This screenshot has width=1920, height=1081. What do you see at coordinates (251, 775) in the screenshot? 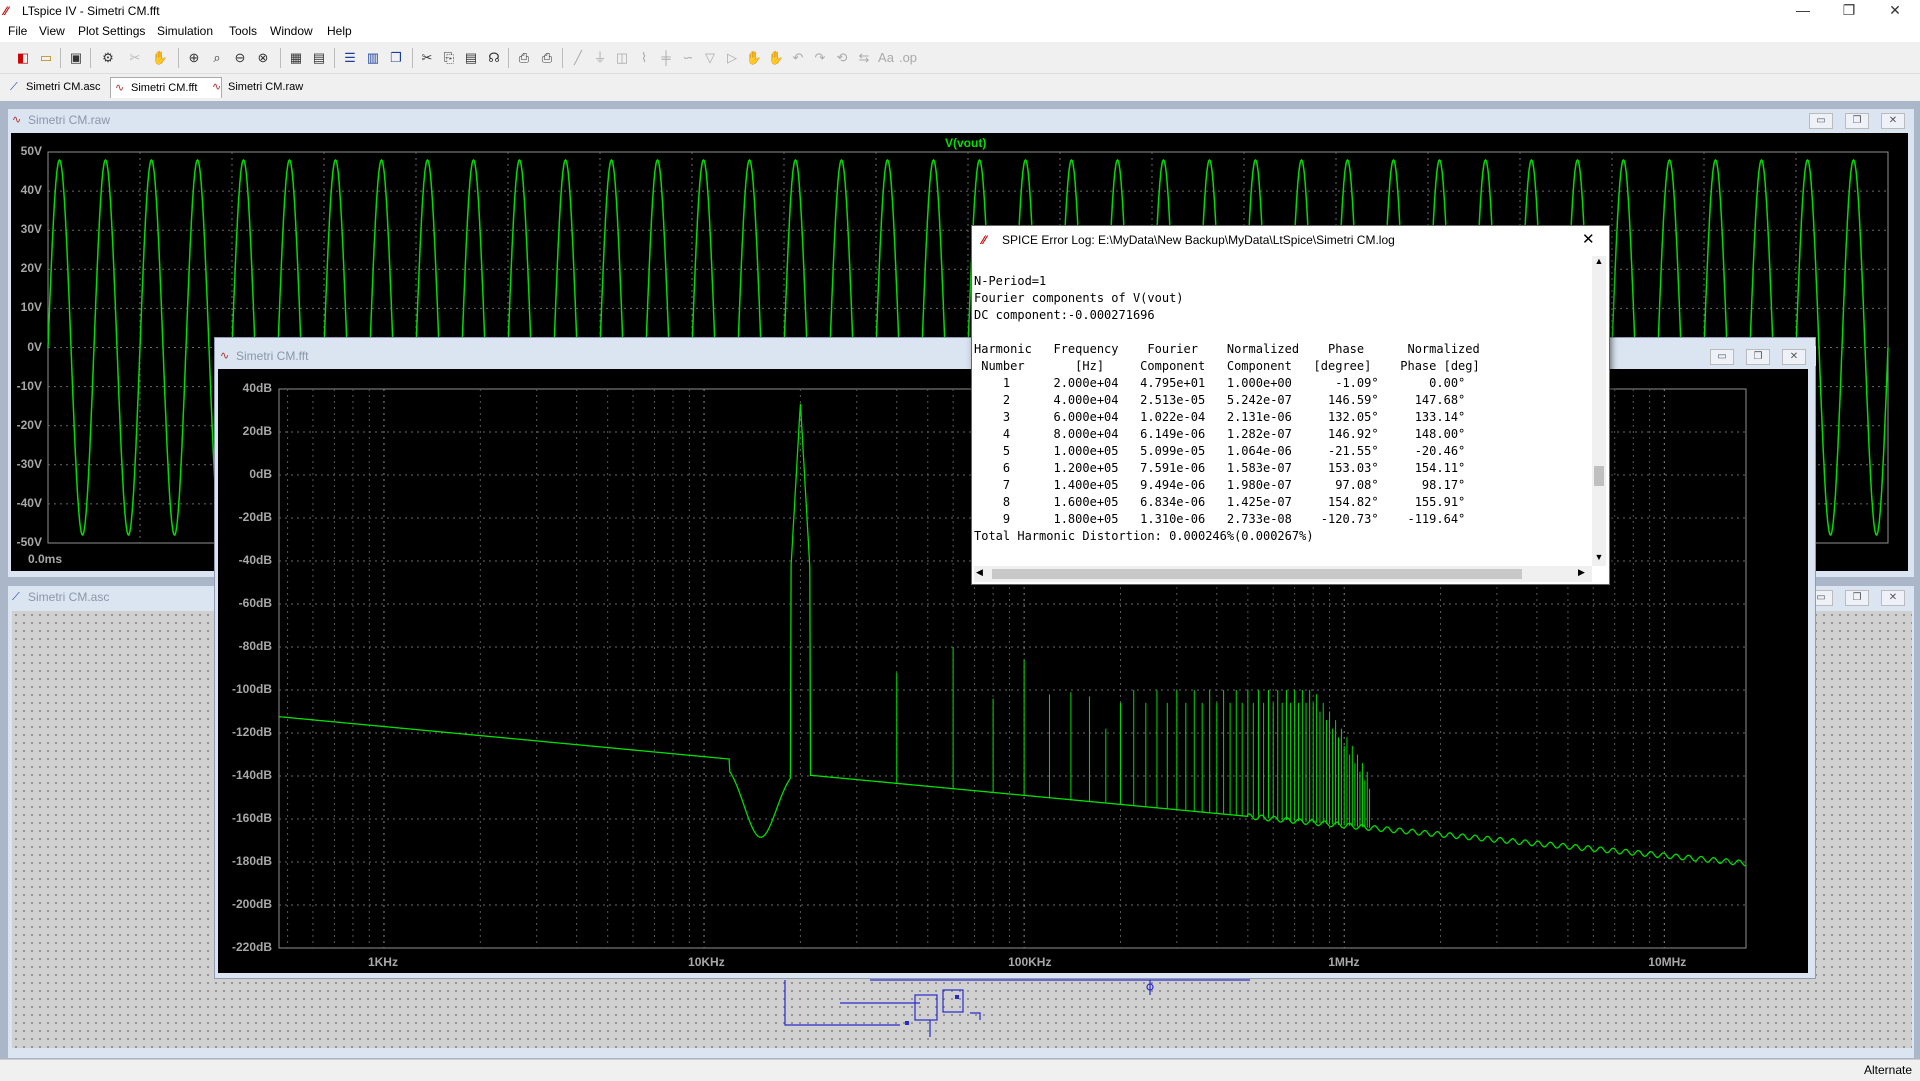
I see `fft-y-tick-label: -140dB` at bounding box center [251, 775].